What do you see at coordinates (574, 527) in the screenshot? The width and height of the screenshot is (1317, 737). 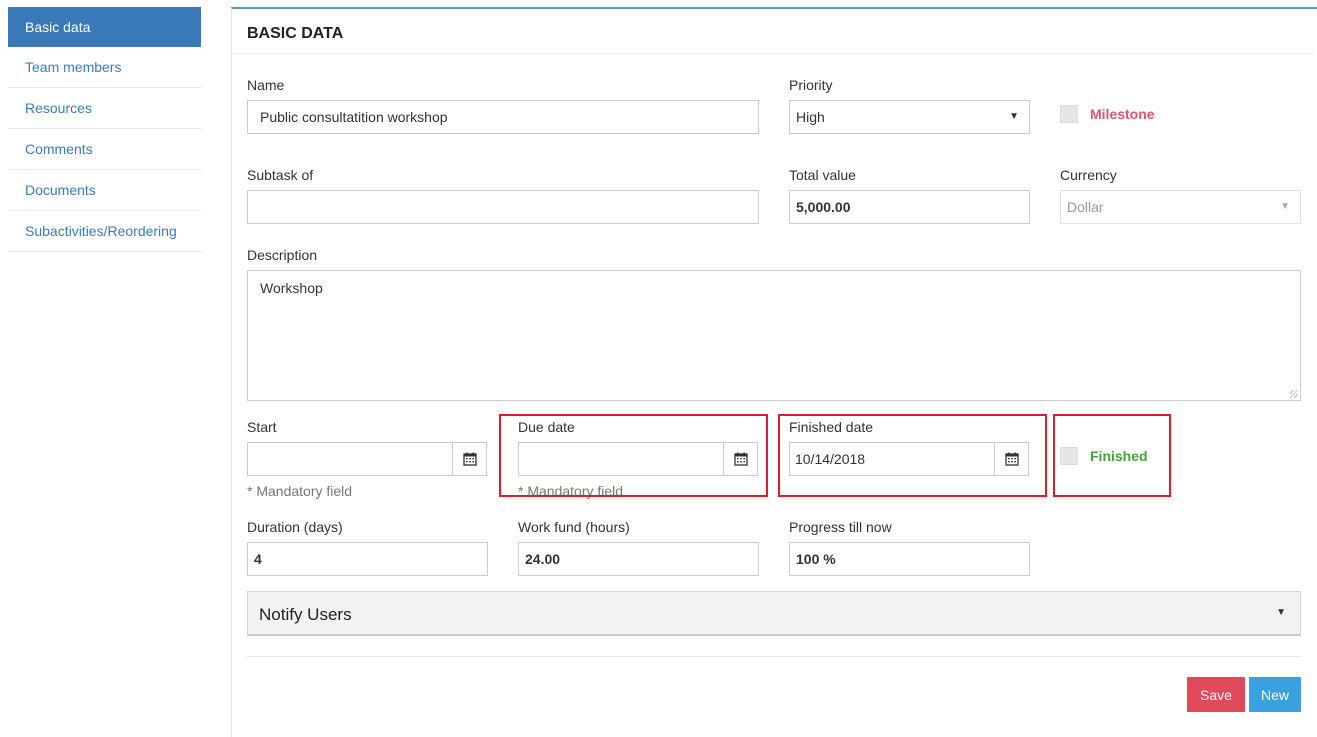 I see `work-fund-label: Work fund (hours)` at bounding box center [574, 527].